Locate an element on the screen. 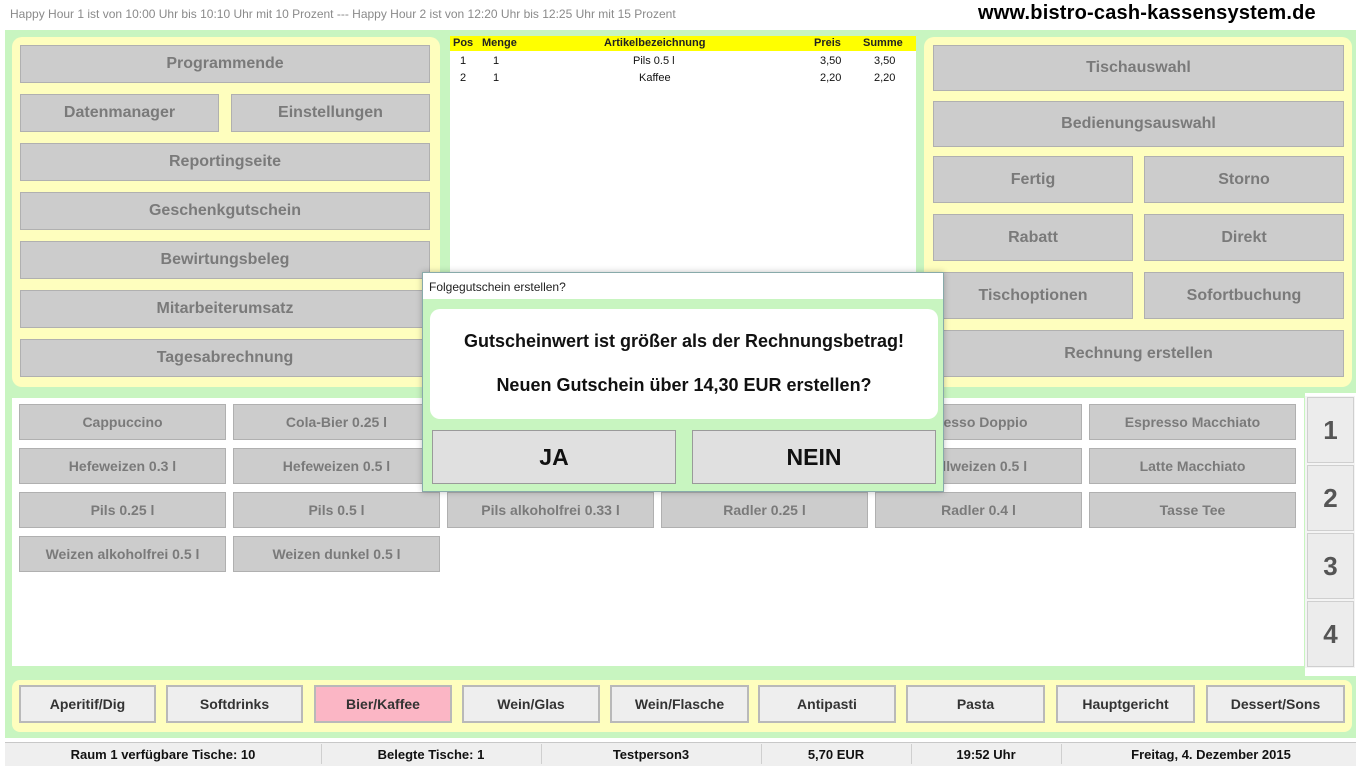  category-dessert-button: Dessert/Sons is located at coordinates (1275, 704).